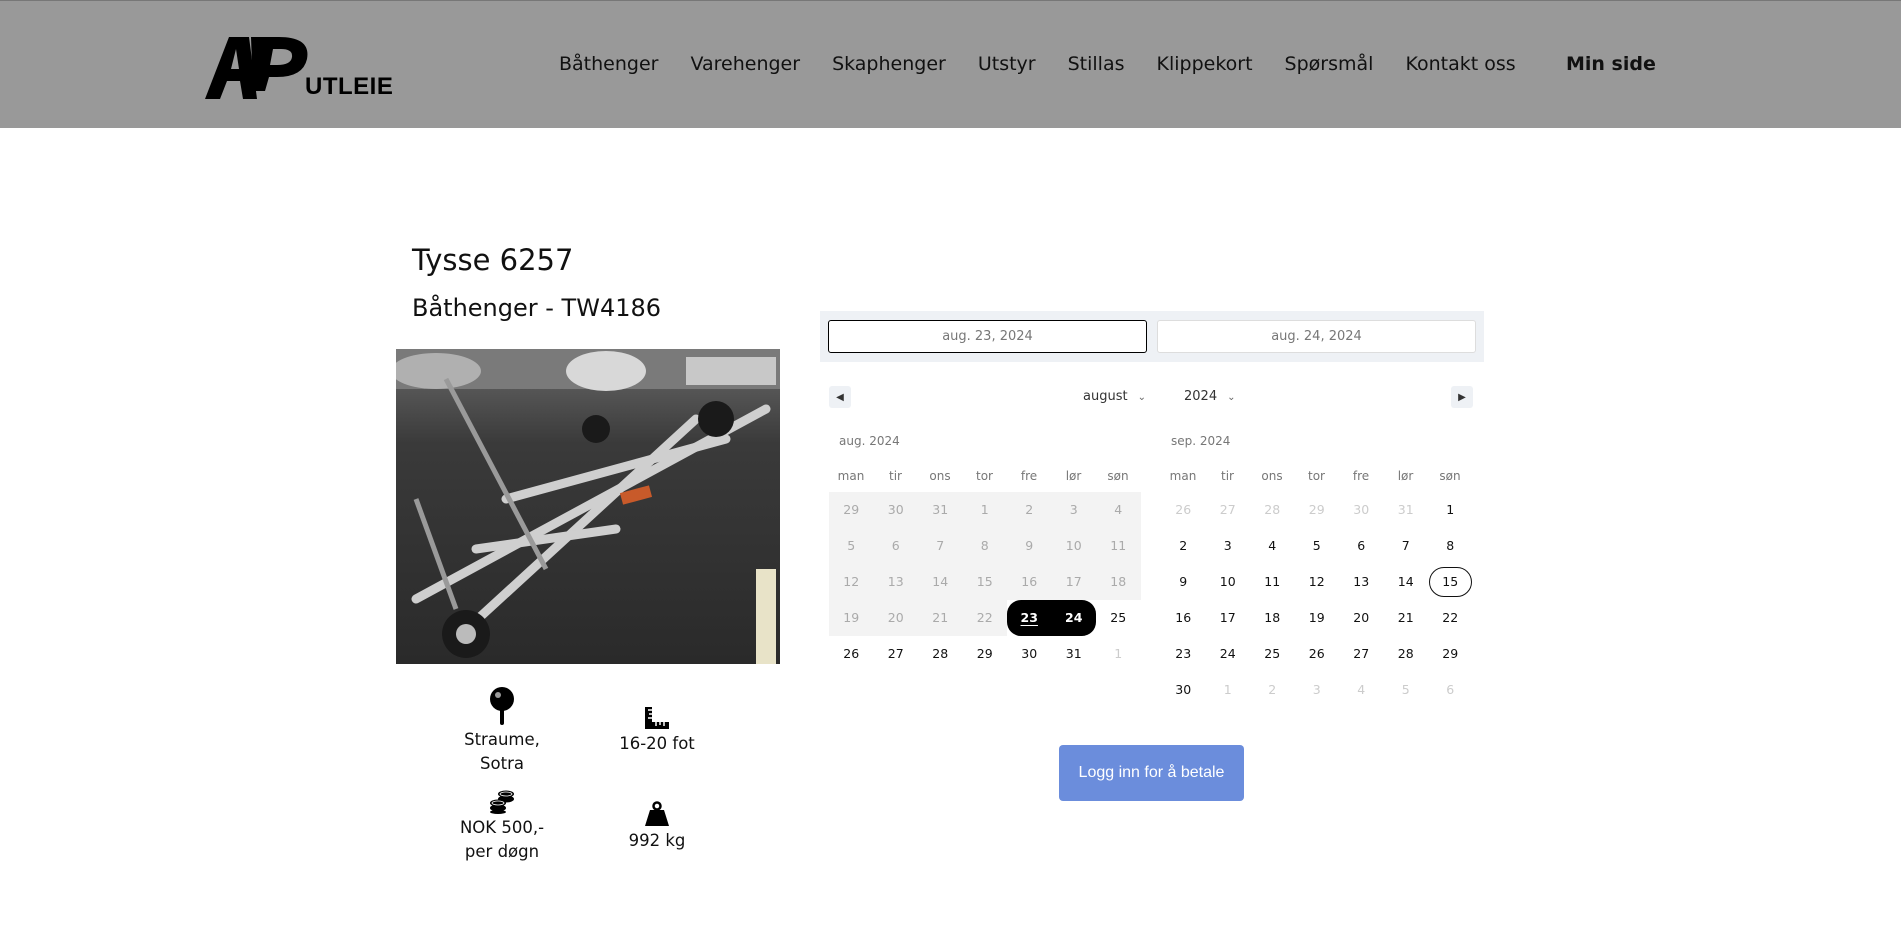 This screenshot has width=1901, height=952. Describe the element at coordinates (502, 827) in the screenshot. I see `info-price: NOK 500,- per døgn` at that location.